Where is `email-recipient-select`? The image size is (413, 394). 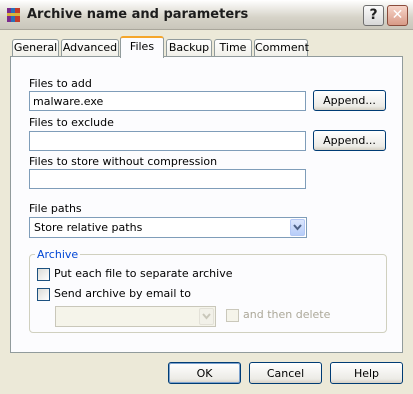
email-recipient-select is located at coordinates (135, 316).